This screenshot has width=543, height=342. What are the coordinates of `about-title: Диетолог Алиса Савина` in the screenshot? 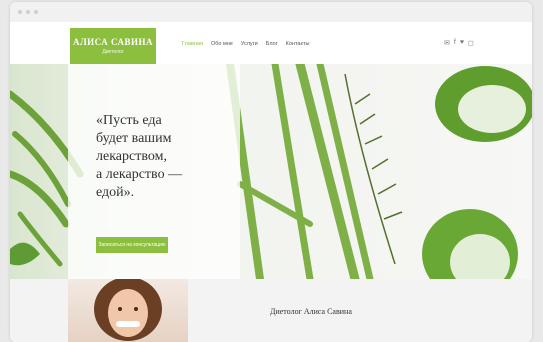 It's located at (311, 311).